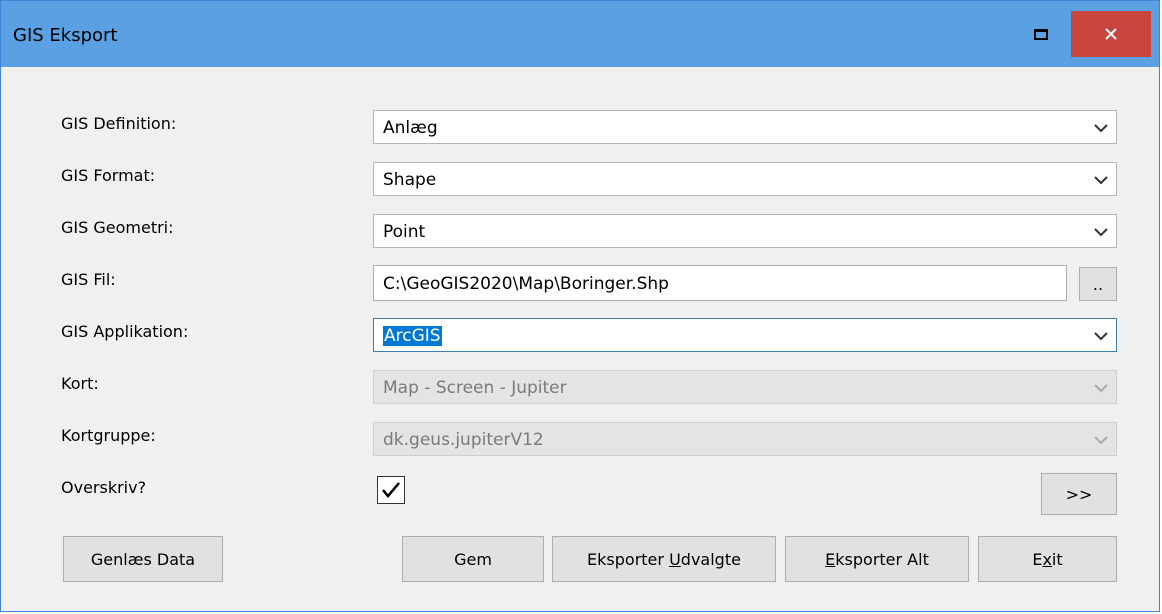 The image size is (1162, 614). I want to click on export-selected-label: Eksporter Udvalgte, so click(664, 559).